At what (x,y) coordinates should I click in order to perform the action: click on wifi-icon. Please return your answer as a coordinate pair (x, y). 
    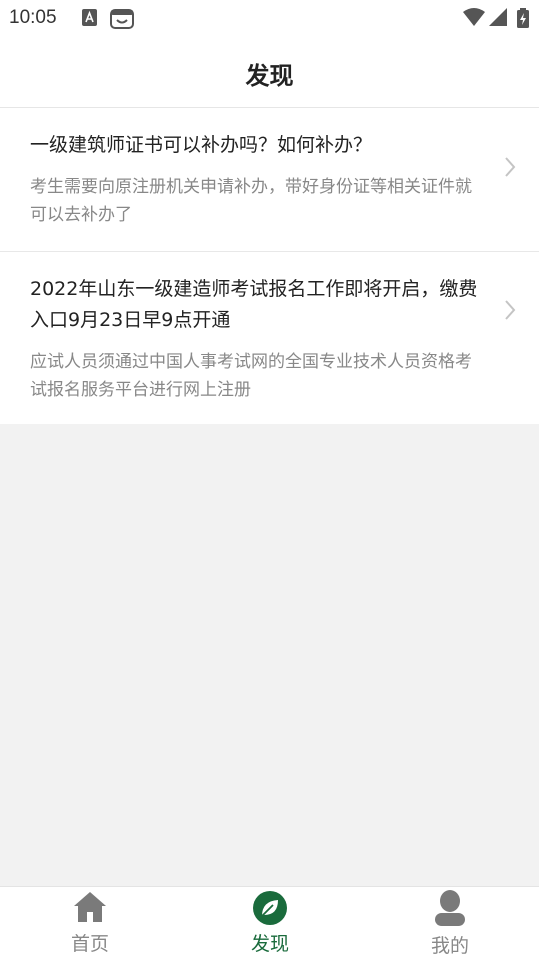
    Looking at the image, I should click on (474, 17).